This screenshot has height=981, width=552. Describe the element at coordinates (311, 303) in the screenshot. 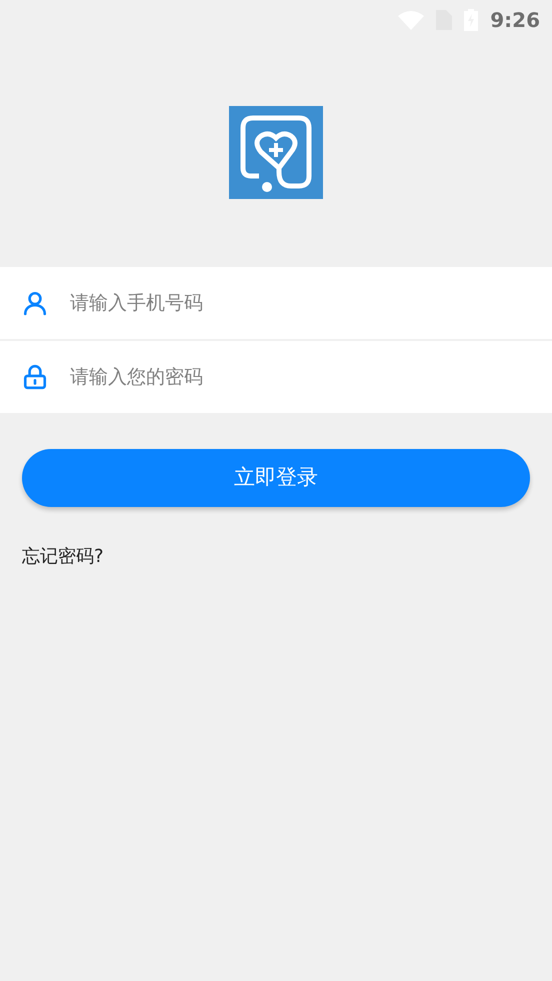

I see `text-input: 请输入手机号码` at that location.